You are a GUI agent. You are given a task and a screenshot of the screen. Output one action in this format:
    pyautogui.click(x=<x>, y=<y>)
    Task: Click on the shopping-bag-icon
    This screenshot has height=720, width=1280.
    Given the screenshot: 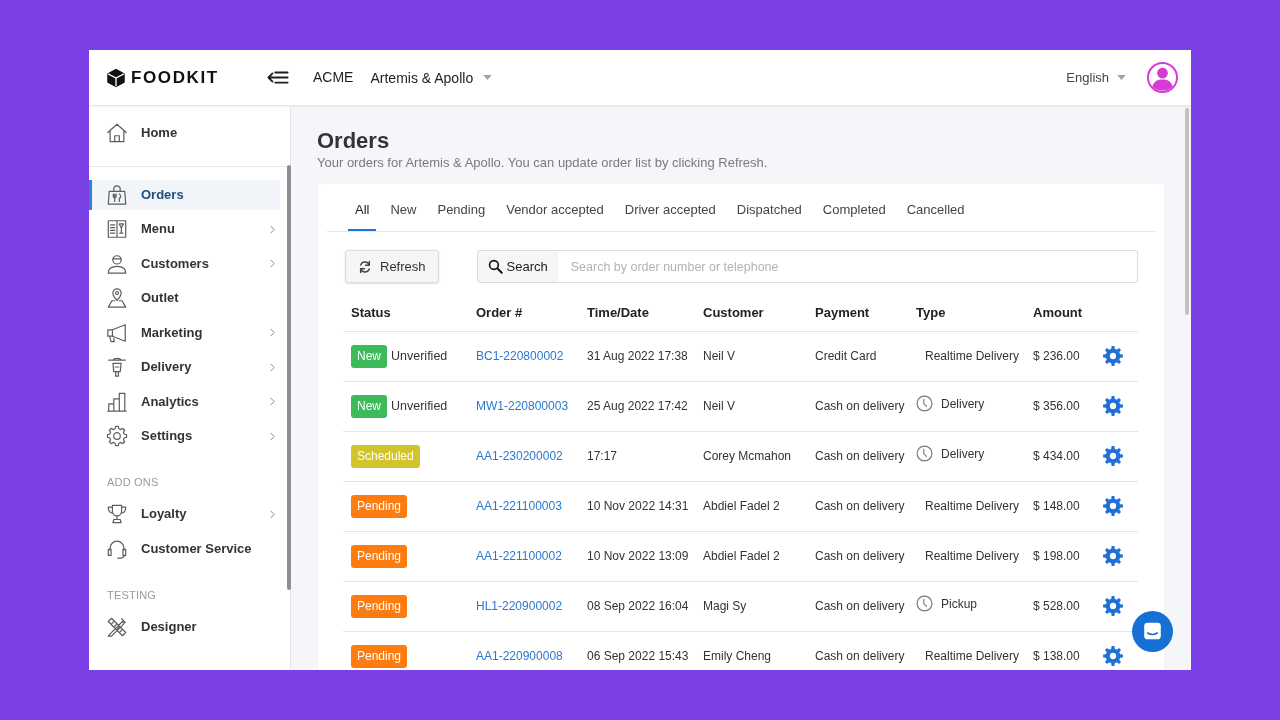 What is the action you would take?
    pyautogui.click(x=117, y=194)
    